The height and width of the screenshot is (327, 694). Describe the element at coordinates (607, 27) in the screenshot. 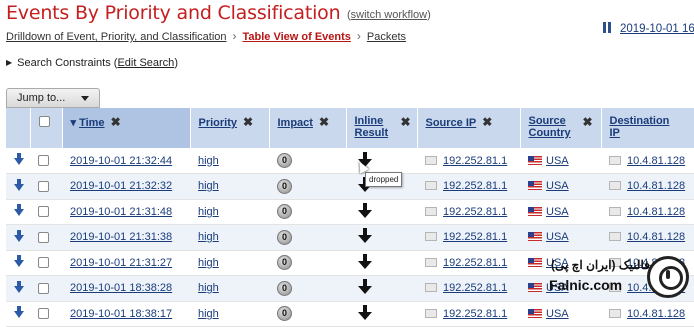

I see `pause-icon` at that location.